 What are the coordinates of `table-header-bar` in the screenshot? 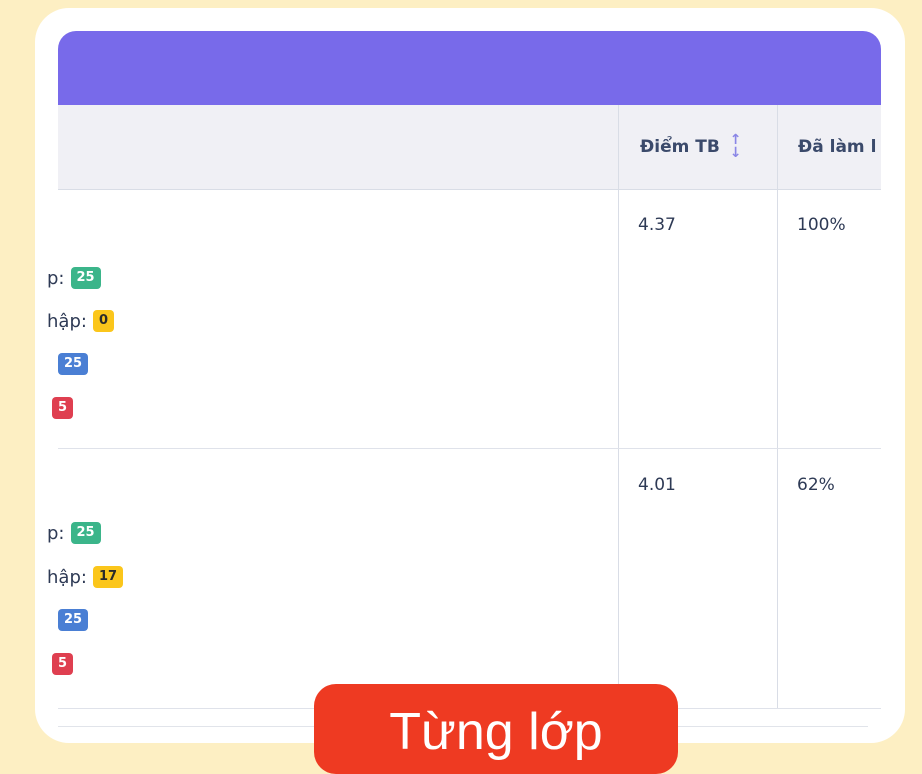 It's located at (469, 68).